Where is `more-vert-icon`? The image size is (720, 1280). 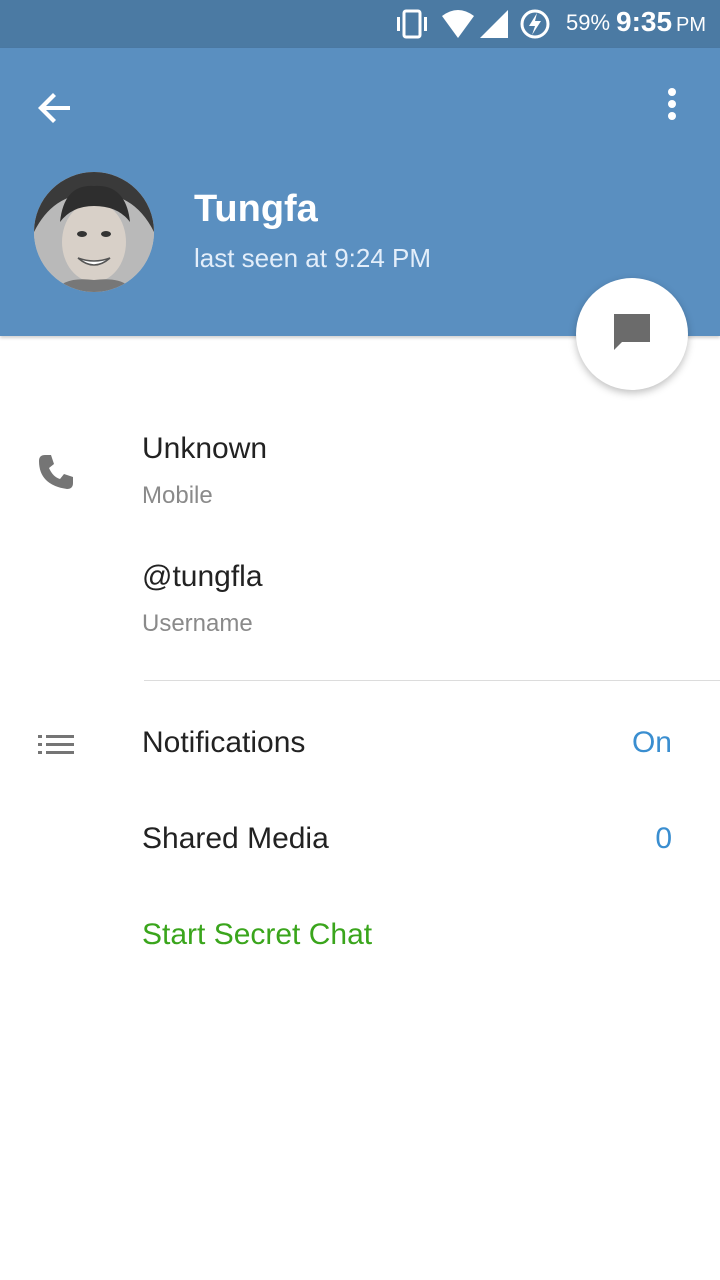
more-vert-icon is located at coordinates (672, 114).